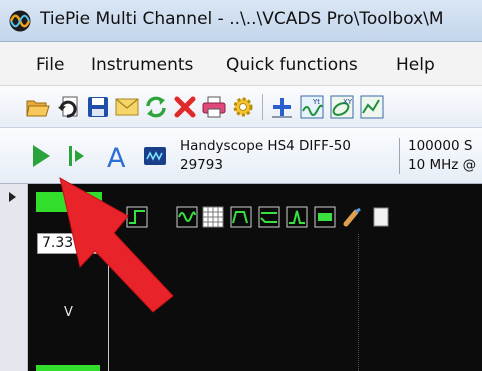 The height and width of the screenshot is (371, 482). What do you see at coordinates (108, 296) in the screenshot?
I see `vertical-axis` at bounding box center [108, 296].